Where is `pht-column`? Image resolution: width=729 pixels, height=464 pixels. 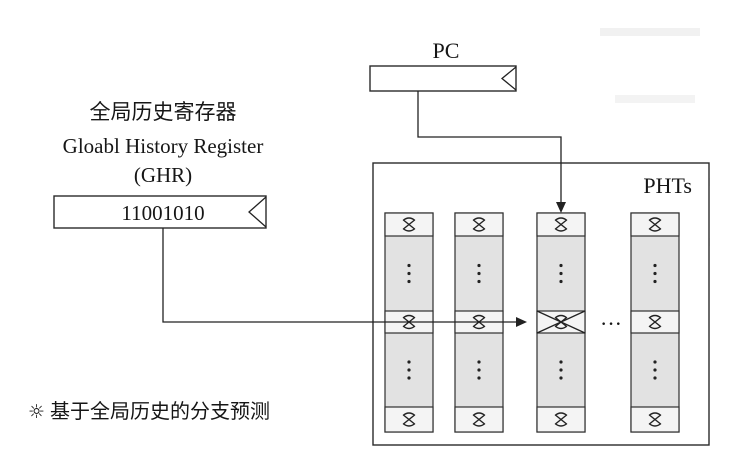
pht-column is located at coordinates (655, 322).